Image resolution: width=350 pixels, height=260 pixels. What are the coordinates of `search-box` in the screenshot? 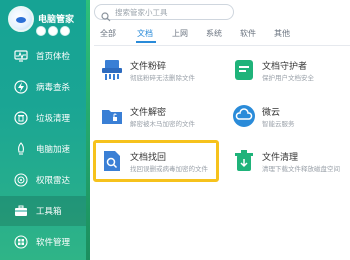 It's located at (164, 13).